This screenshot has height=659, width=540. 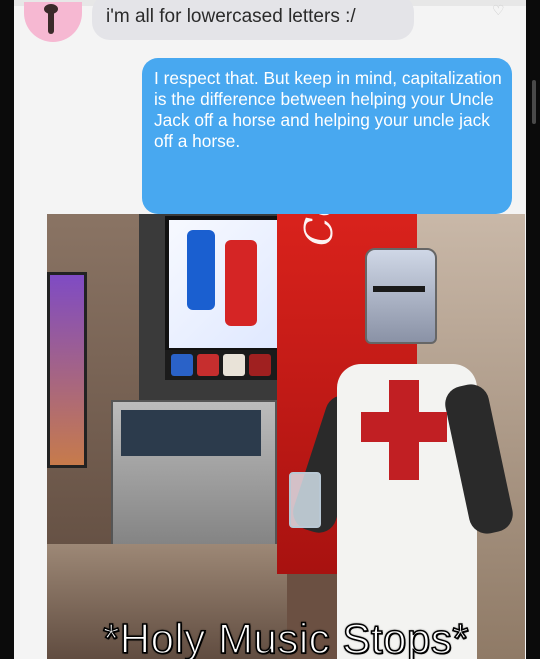 I want to click on crusader-helmet, so click(x=401, y=296).